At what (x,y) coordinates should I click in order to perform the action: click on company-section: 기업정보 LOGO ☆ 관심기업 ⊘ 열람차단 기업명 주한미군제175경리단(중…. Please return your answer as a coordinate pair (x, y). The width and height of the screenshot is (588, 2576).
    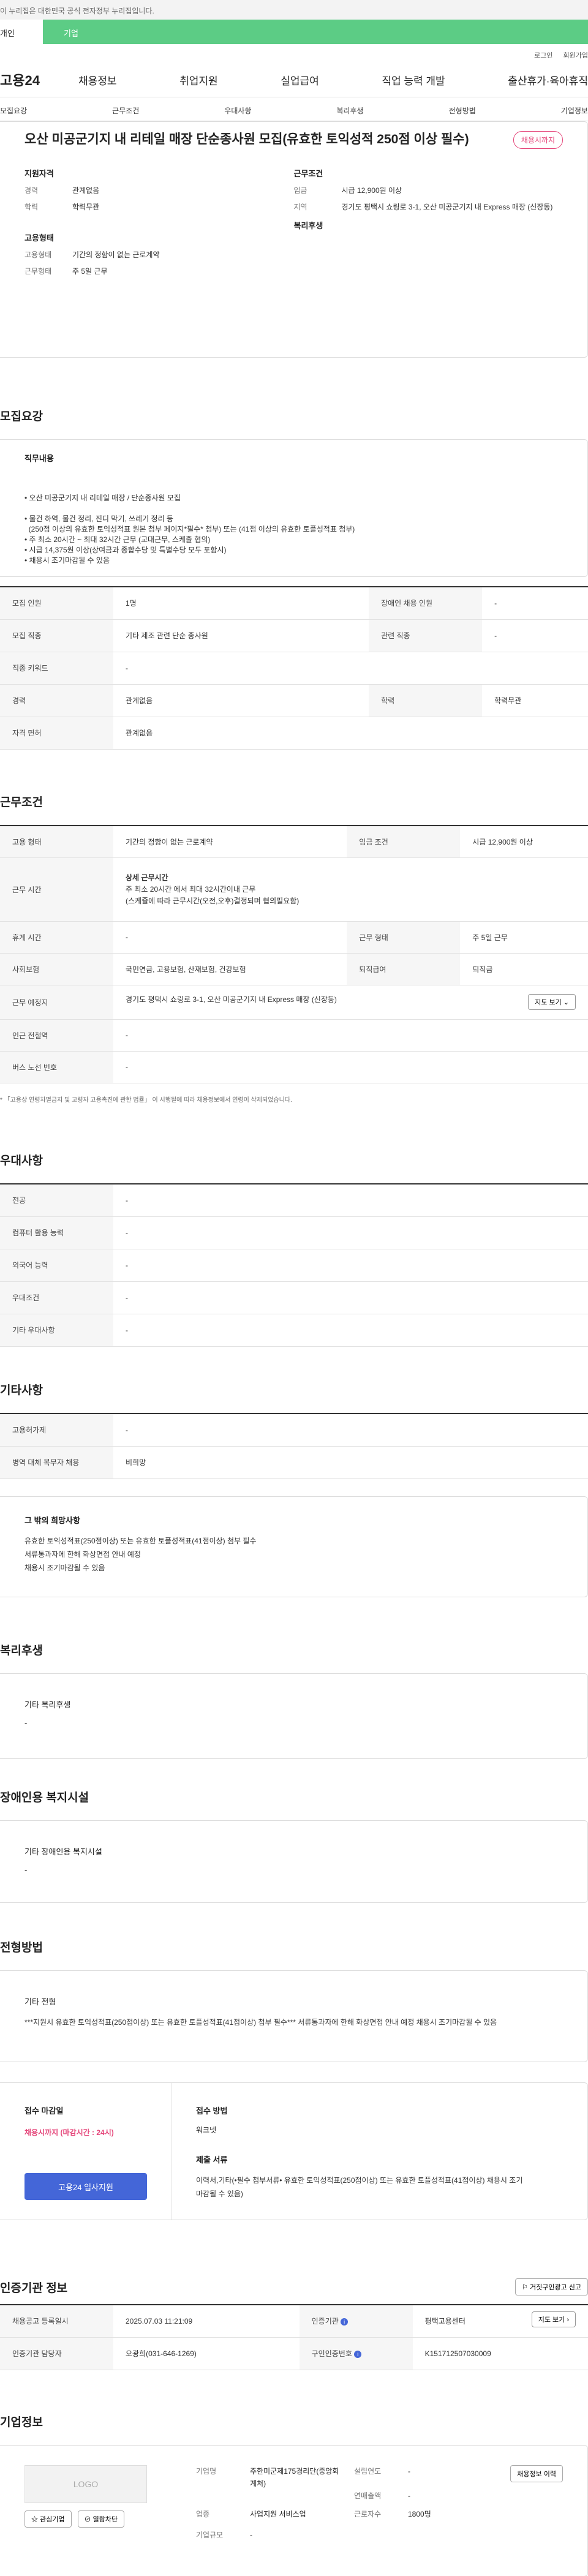
    Looking at the image, I should click on (294, 2494).